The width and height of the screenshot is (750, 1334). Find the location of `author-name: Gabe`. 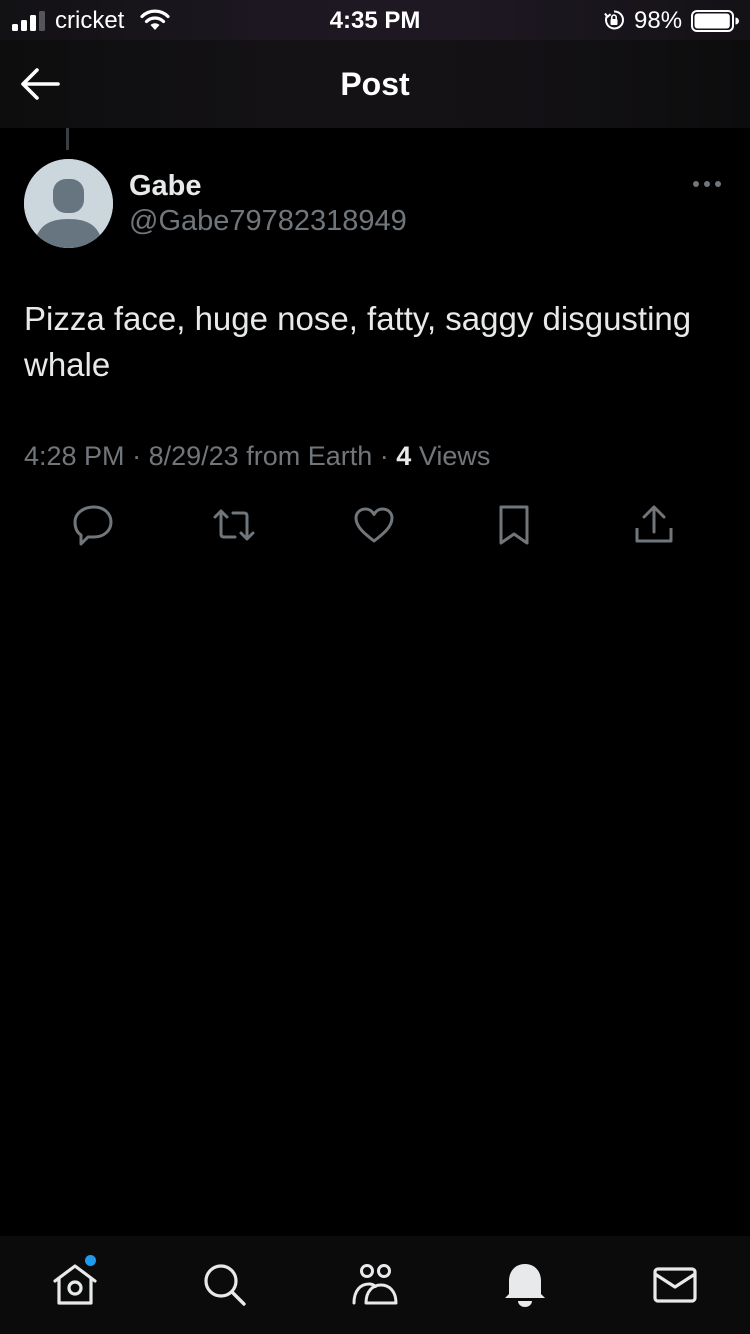

author-name: Gabe is located at coordinates (165, 186).